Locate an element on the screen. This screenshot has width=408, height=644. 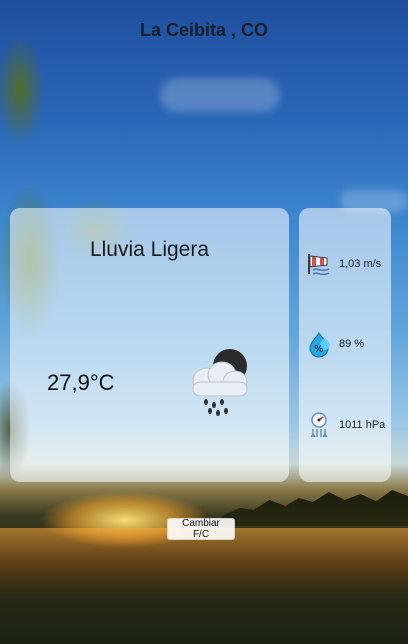
weather-details-card: 1,03 m/s % 89 % 1011 hPa is located at coordinates (345, 345).